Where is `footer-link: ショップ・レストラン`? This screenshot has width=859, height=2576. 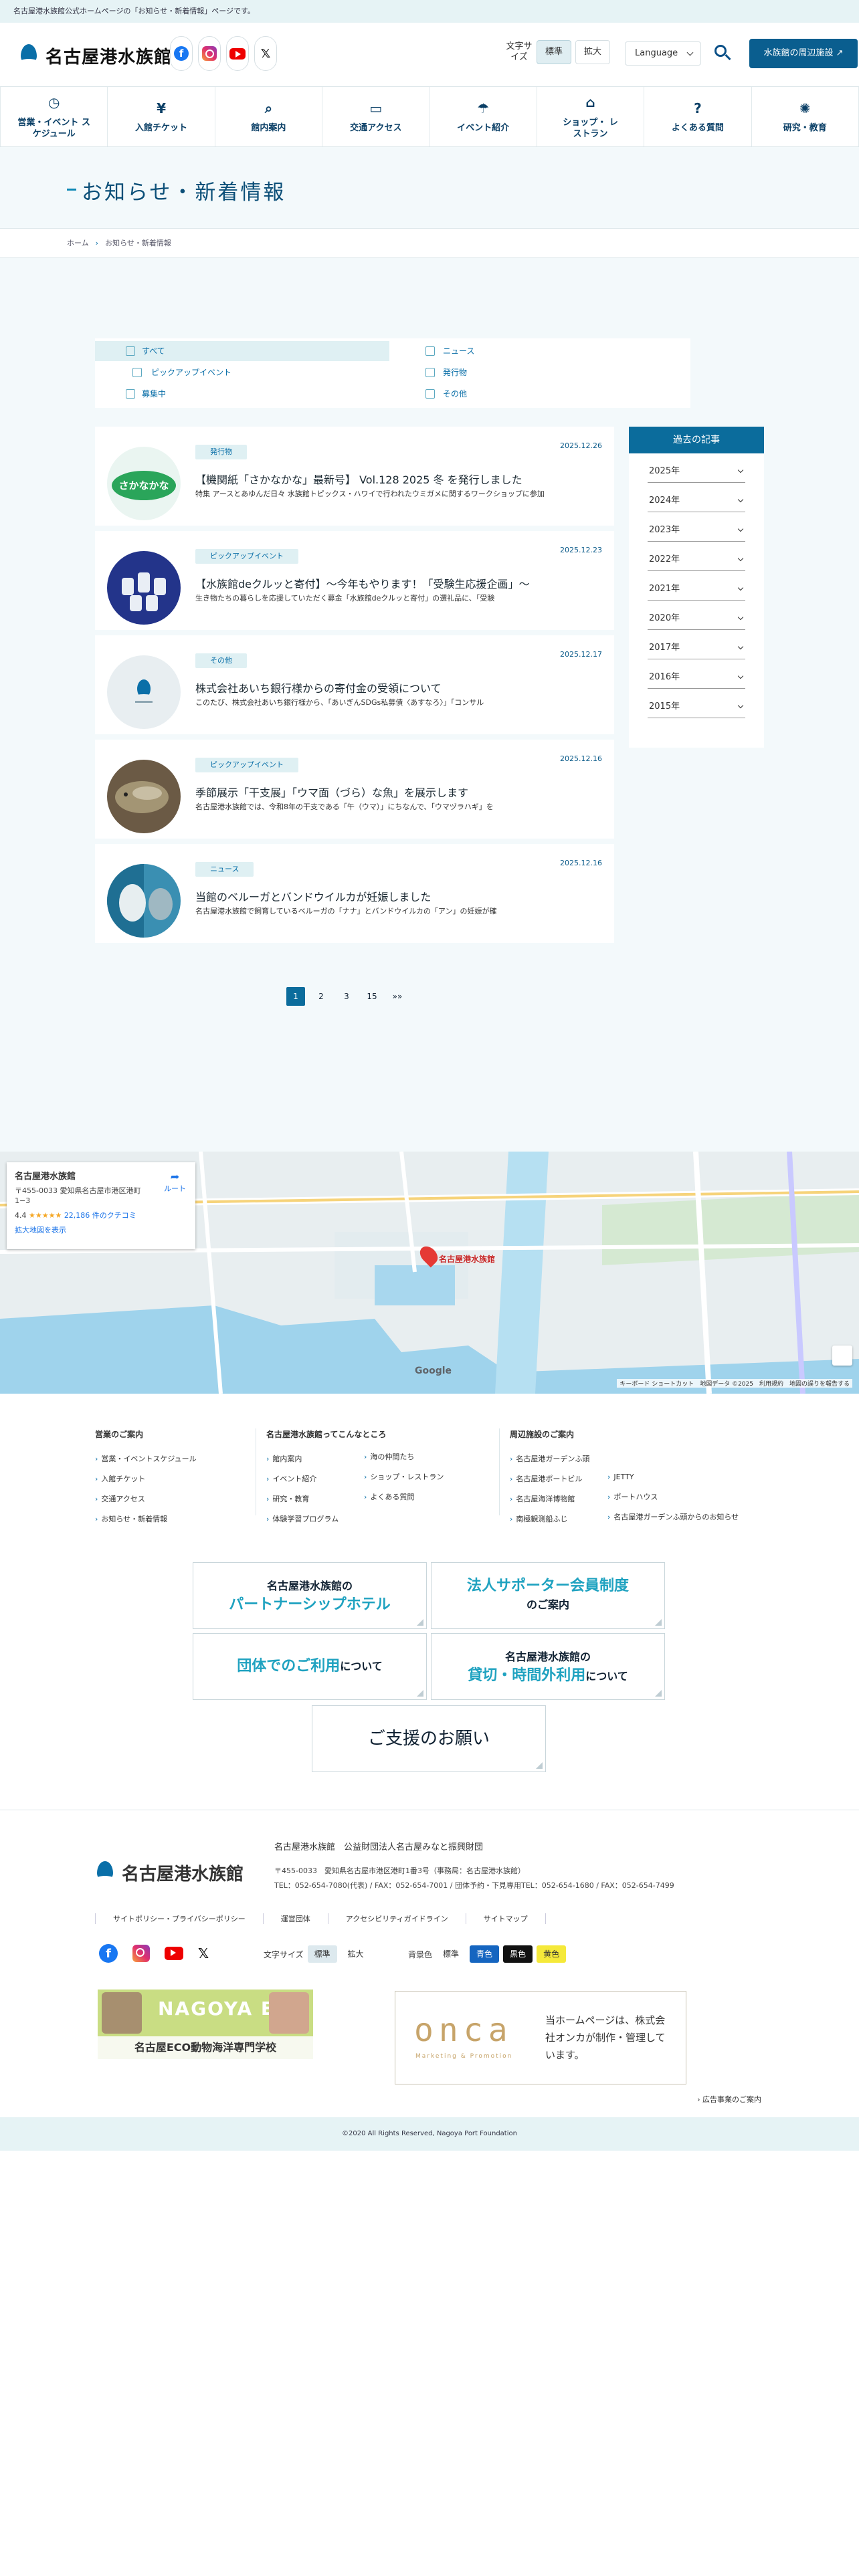 footer-link: ショップ・レストラン is located at coordinates (404, 1477).